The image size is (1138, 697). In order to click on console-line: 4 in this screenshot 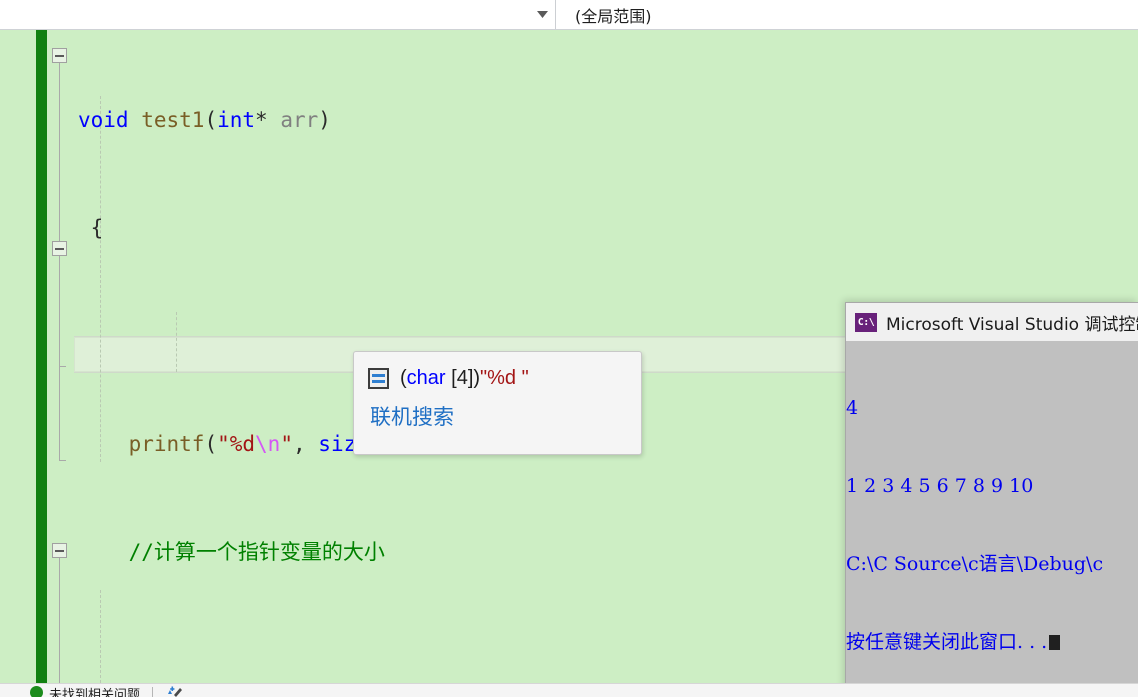, I will do `click(852, 408)`.